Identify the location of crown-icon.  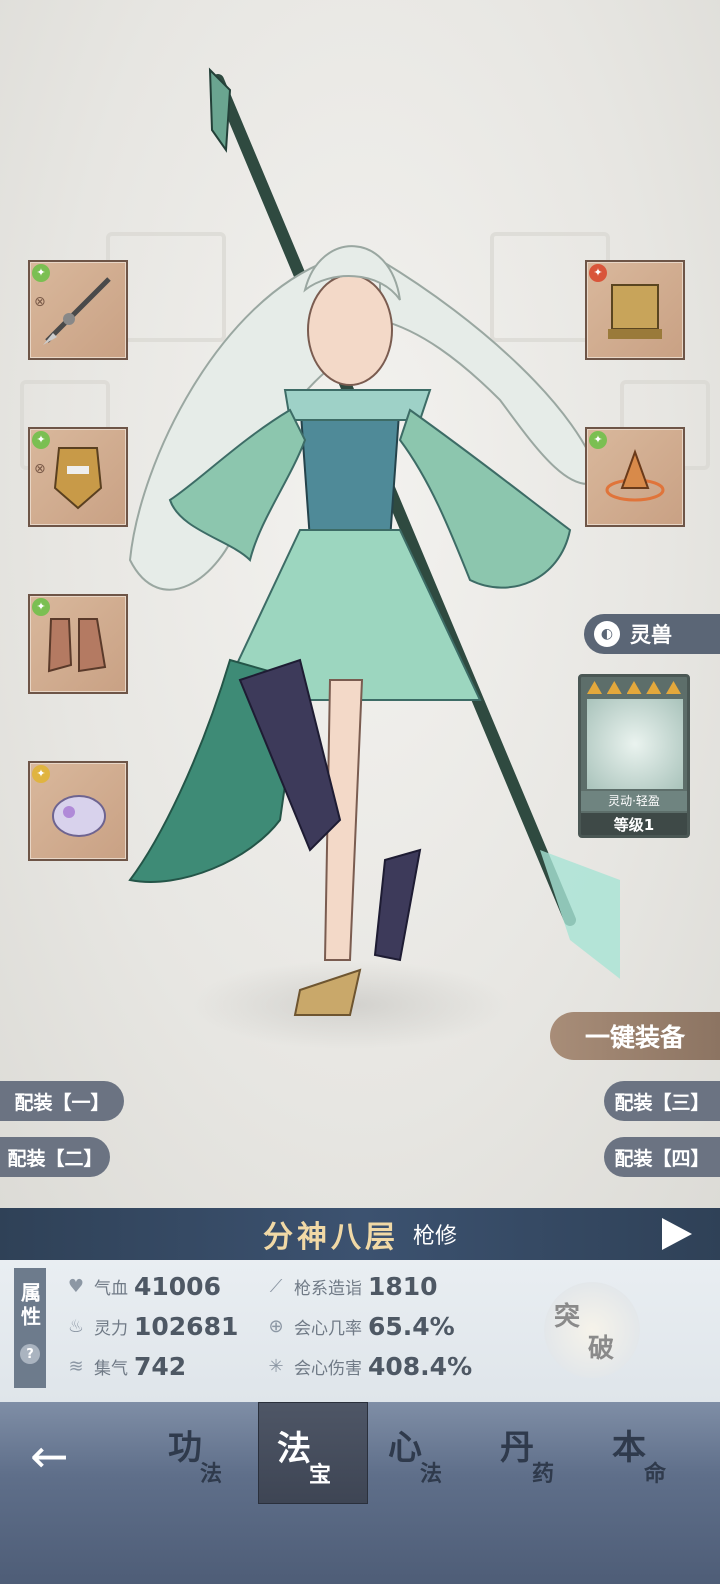
(635, 475).